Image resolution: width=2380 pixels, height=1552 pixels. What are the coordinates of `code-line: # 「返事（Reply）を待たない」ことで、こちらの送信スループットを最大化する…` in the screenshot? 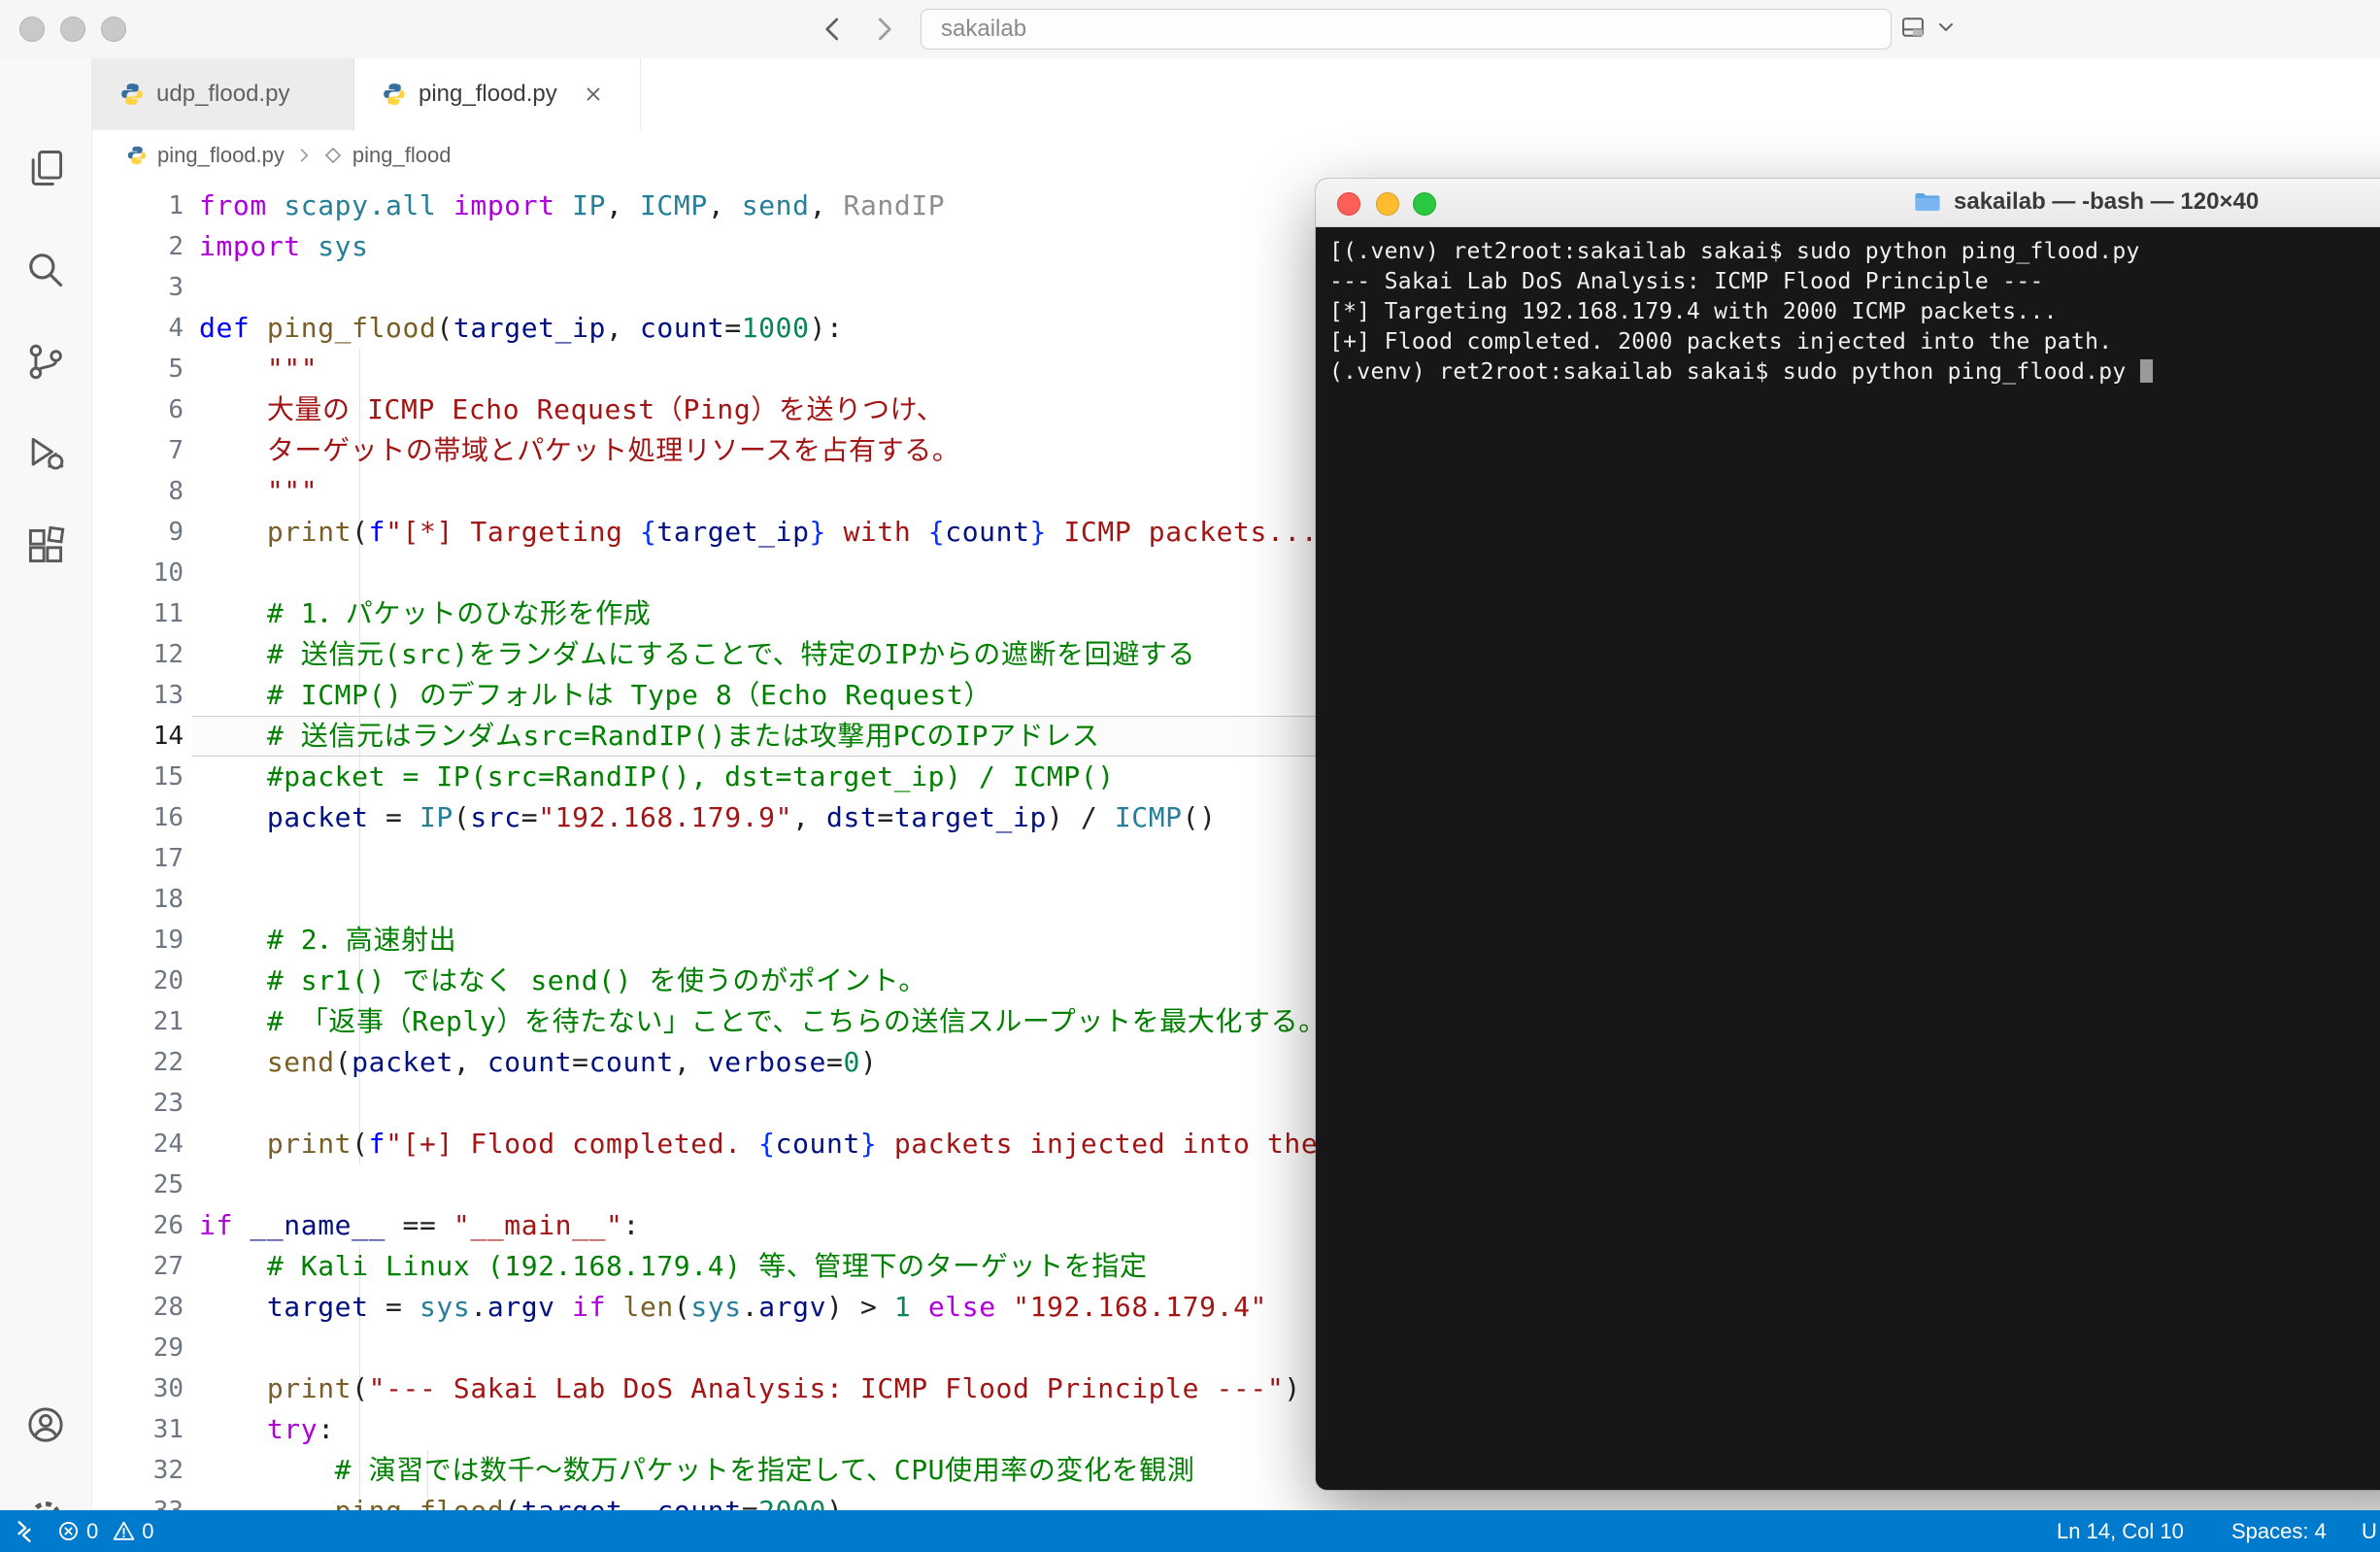 It's located at (826, 1021).